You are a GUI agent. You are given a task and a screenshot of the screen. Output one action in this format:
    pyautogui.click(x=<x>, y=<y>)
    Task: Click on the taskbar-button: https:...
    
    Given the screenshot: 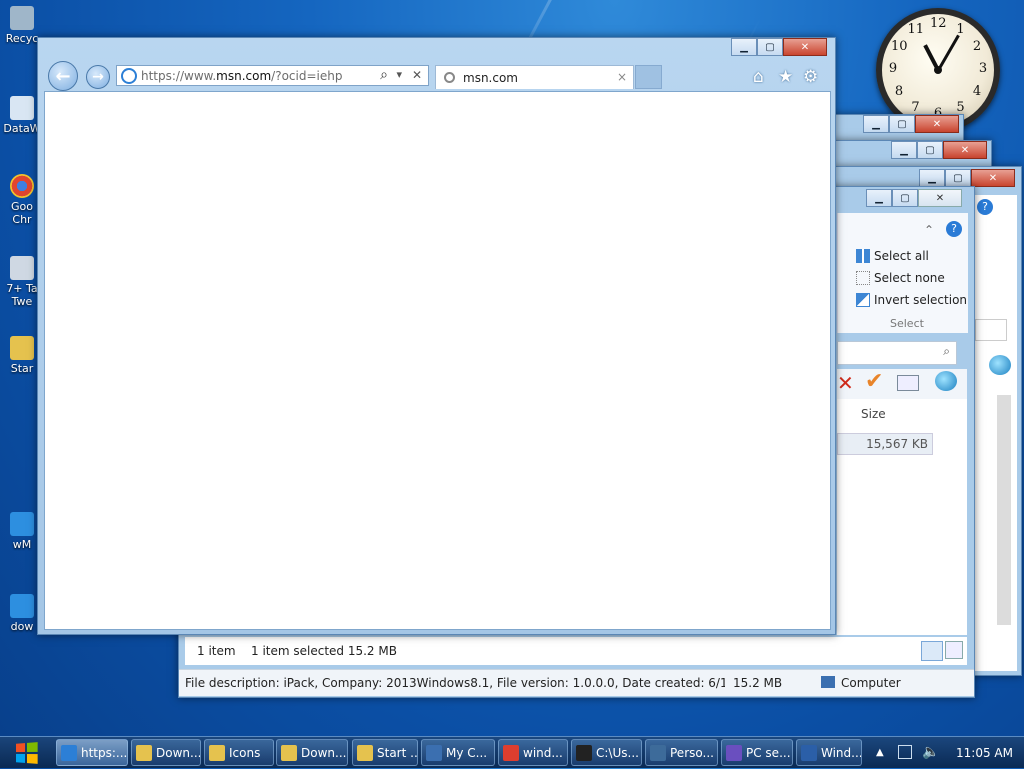 What is the action you would take?
    pyautogui.click(x=92, y=752)
    